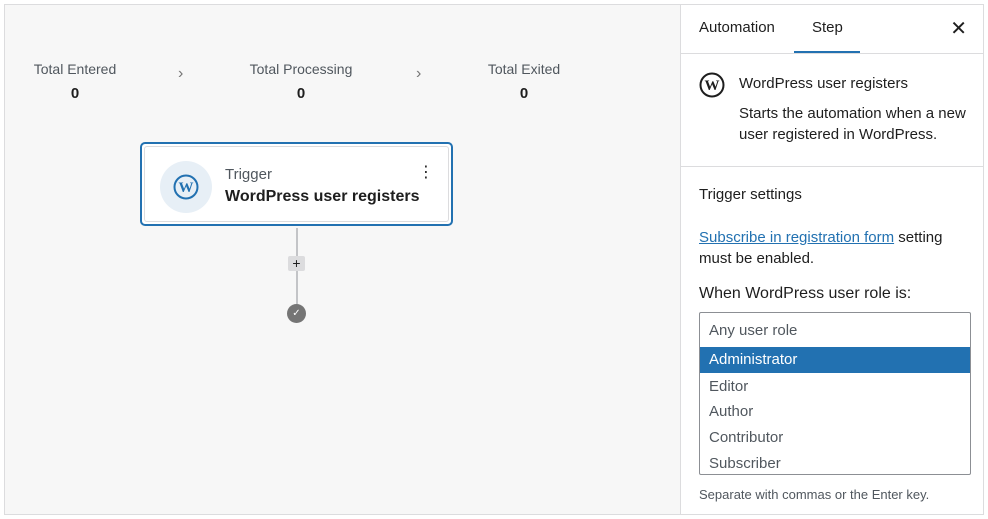 The height and width of the screenshot is (519, 988). I want to click on tab-step: Step, so click(827, 27).